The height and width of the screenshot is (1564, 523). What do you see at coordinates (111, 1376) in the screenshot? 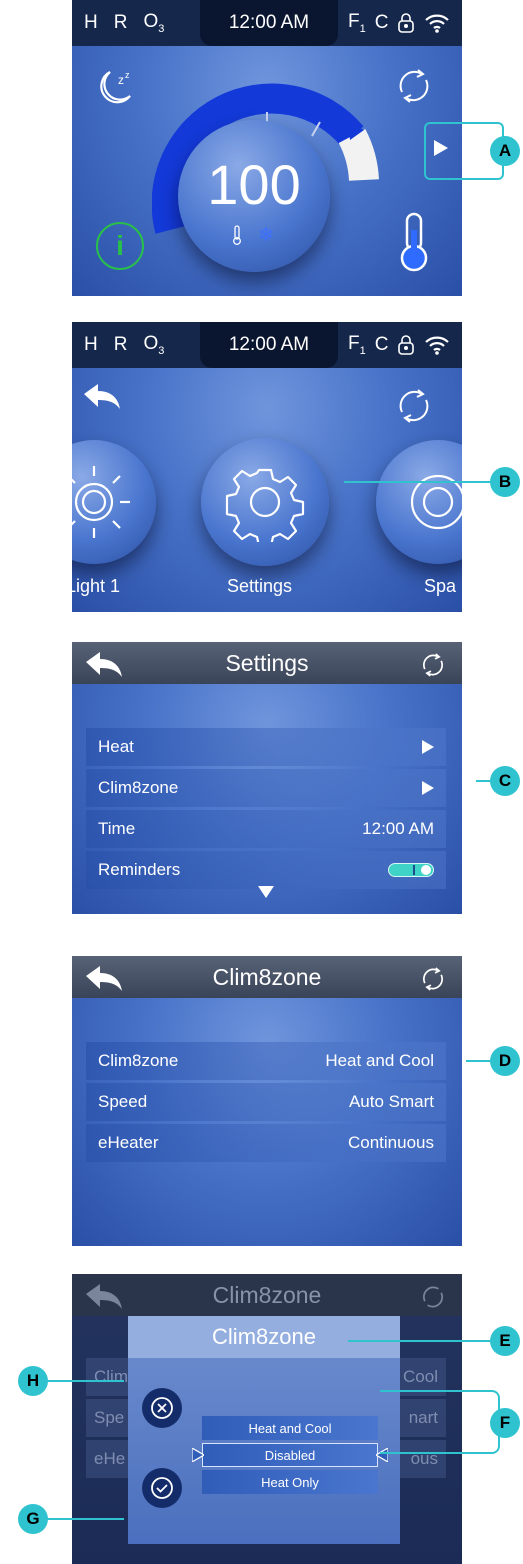
I see `bg-row-label: Clim` at bounding box center [111, 1376].